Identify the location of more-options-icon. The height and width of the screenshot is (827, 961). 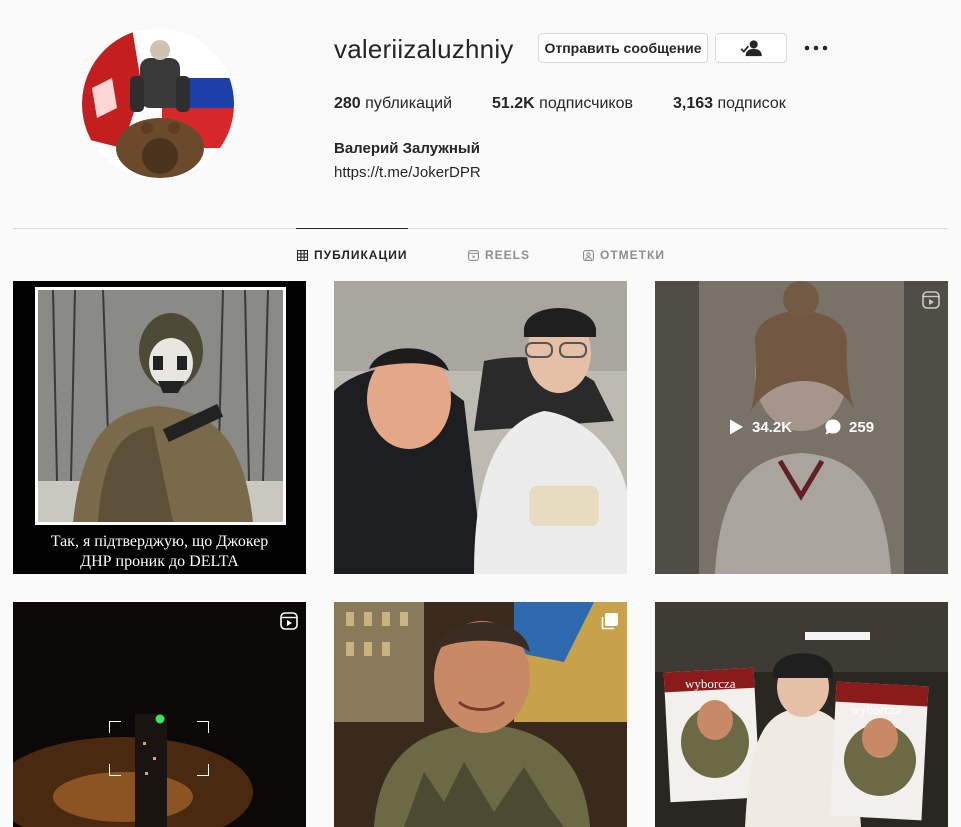
(816, 48).